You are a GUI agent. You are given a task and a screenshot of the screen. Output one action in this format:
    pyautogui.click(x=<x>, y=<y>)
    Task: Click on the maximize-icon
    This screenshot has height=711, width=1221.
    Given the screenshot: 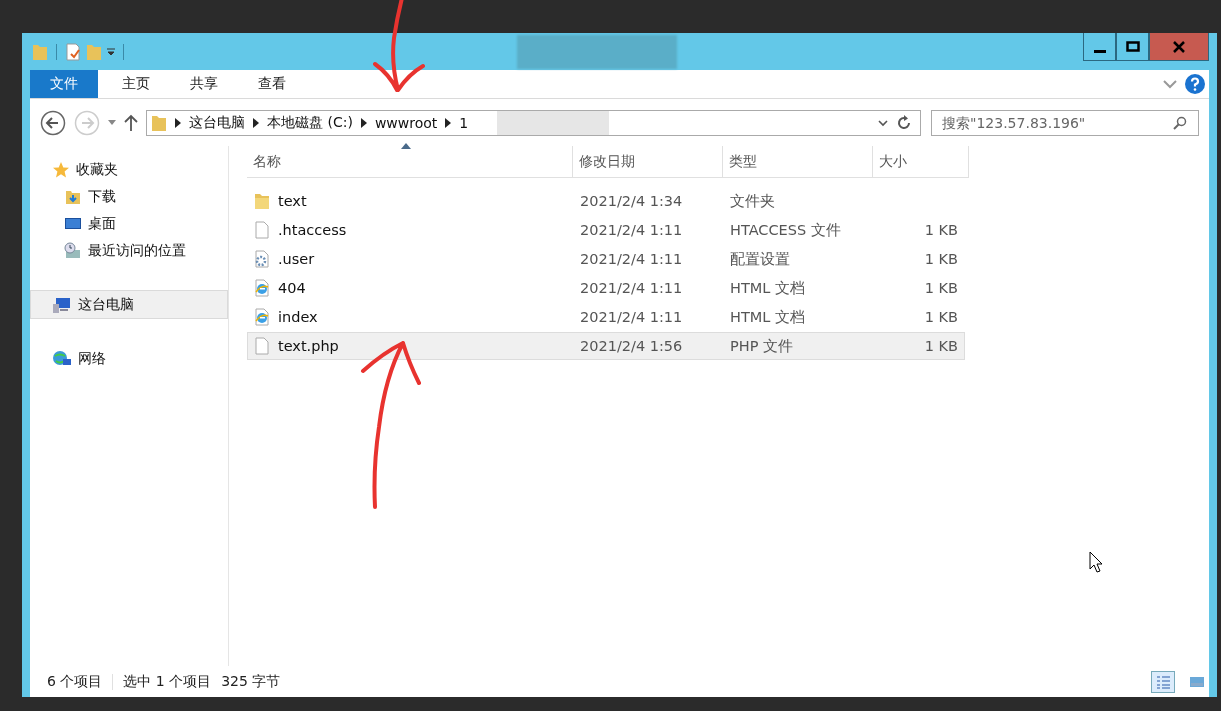 What is the action you would take?
    pyautogui.click(x=1132, y=46)
    